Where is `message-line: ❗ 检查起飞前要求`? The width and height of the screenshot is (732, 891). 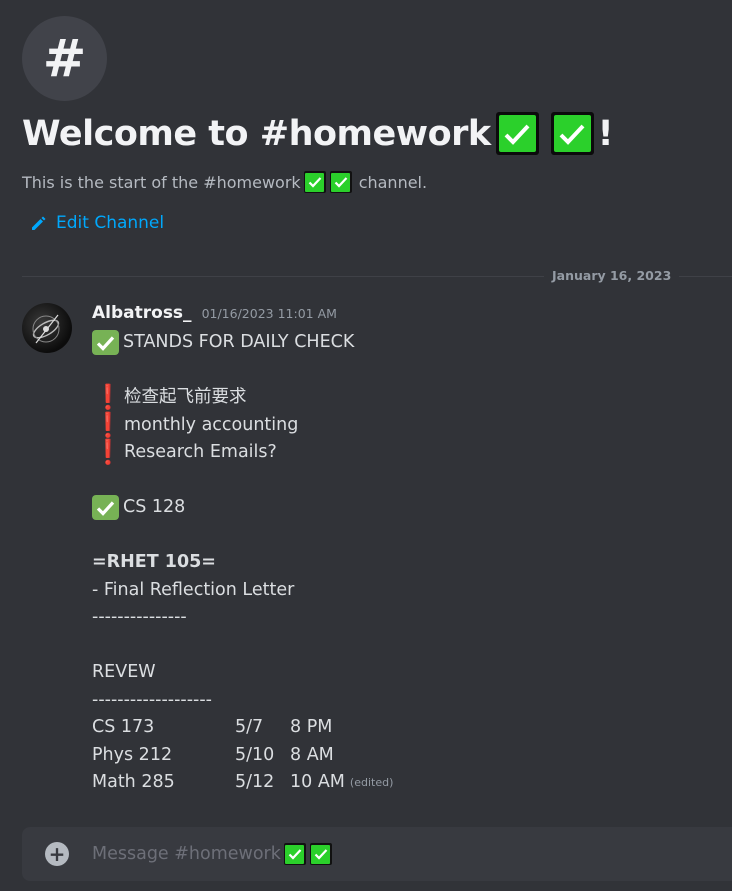
message-line: ❗ 检查起飞前要求 is located at coordinates (242, 397).